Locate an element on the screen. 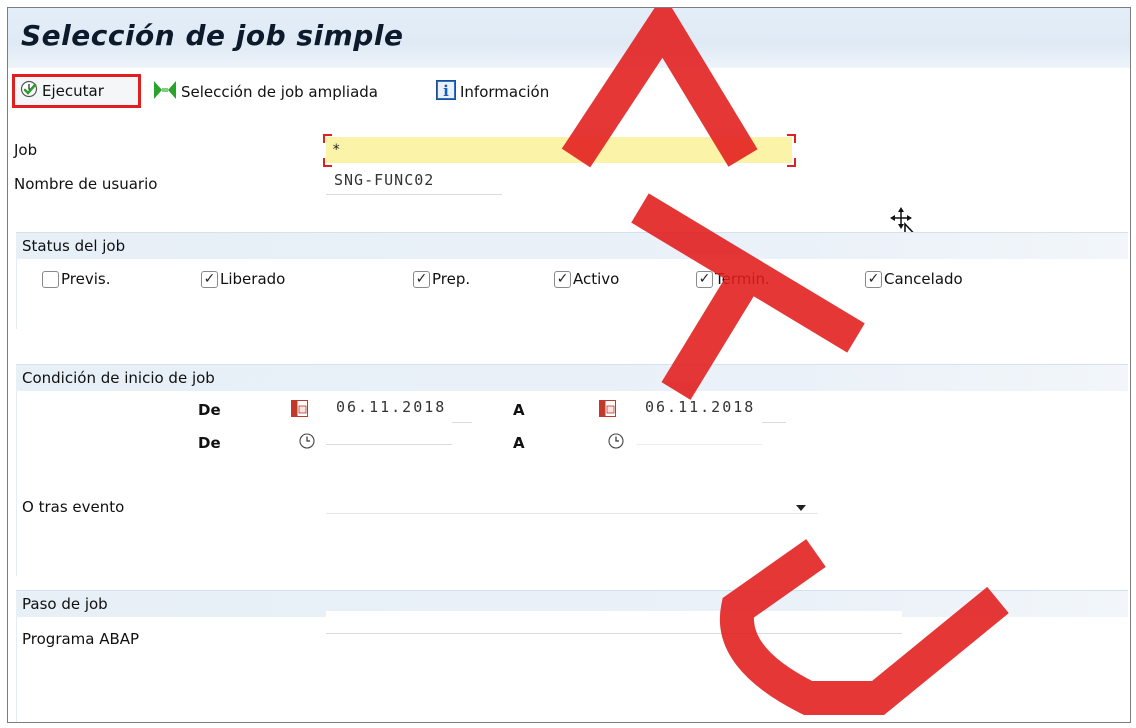 The image size is (1136, 728). information-button: i Información is located at coordinates (492, 92).